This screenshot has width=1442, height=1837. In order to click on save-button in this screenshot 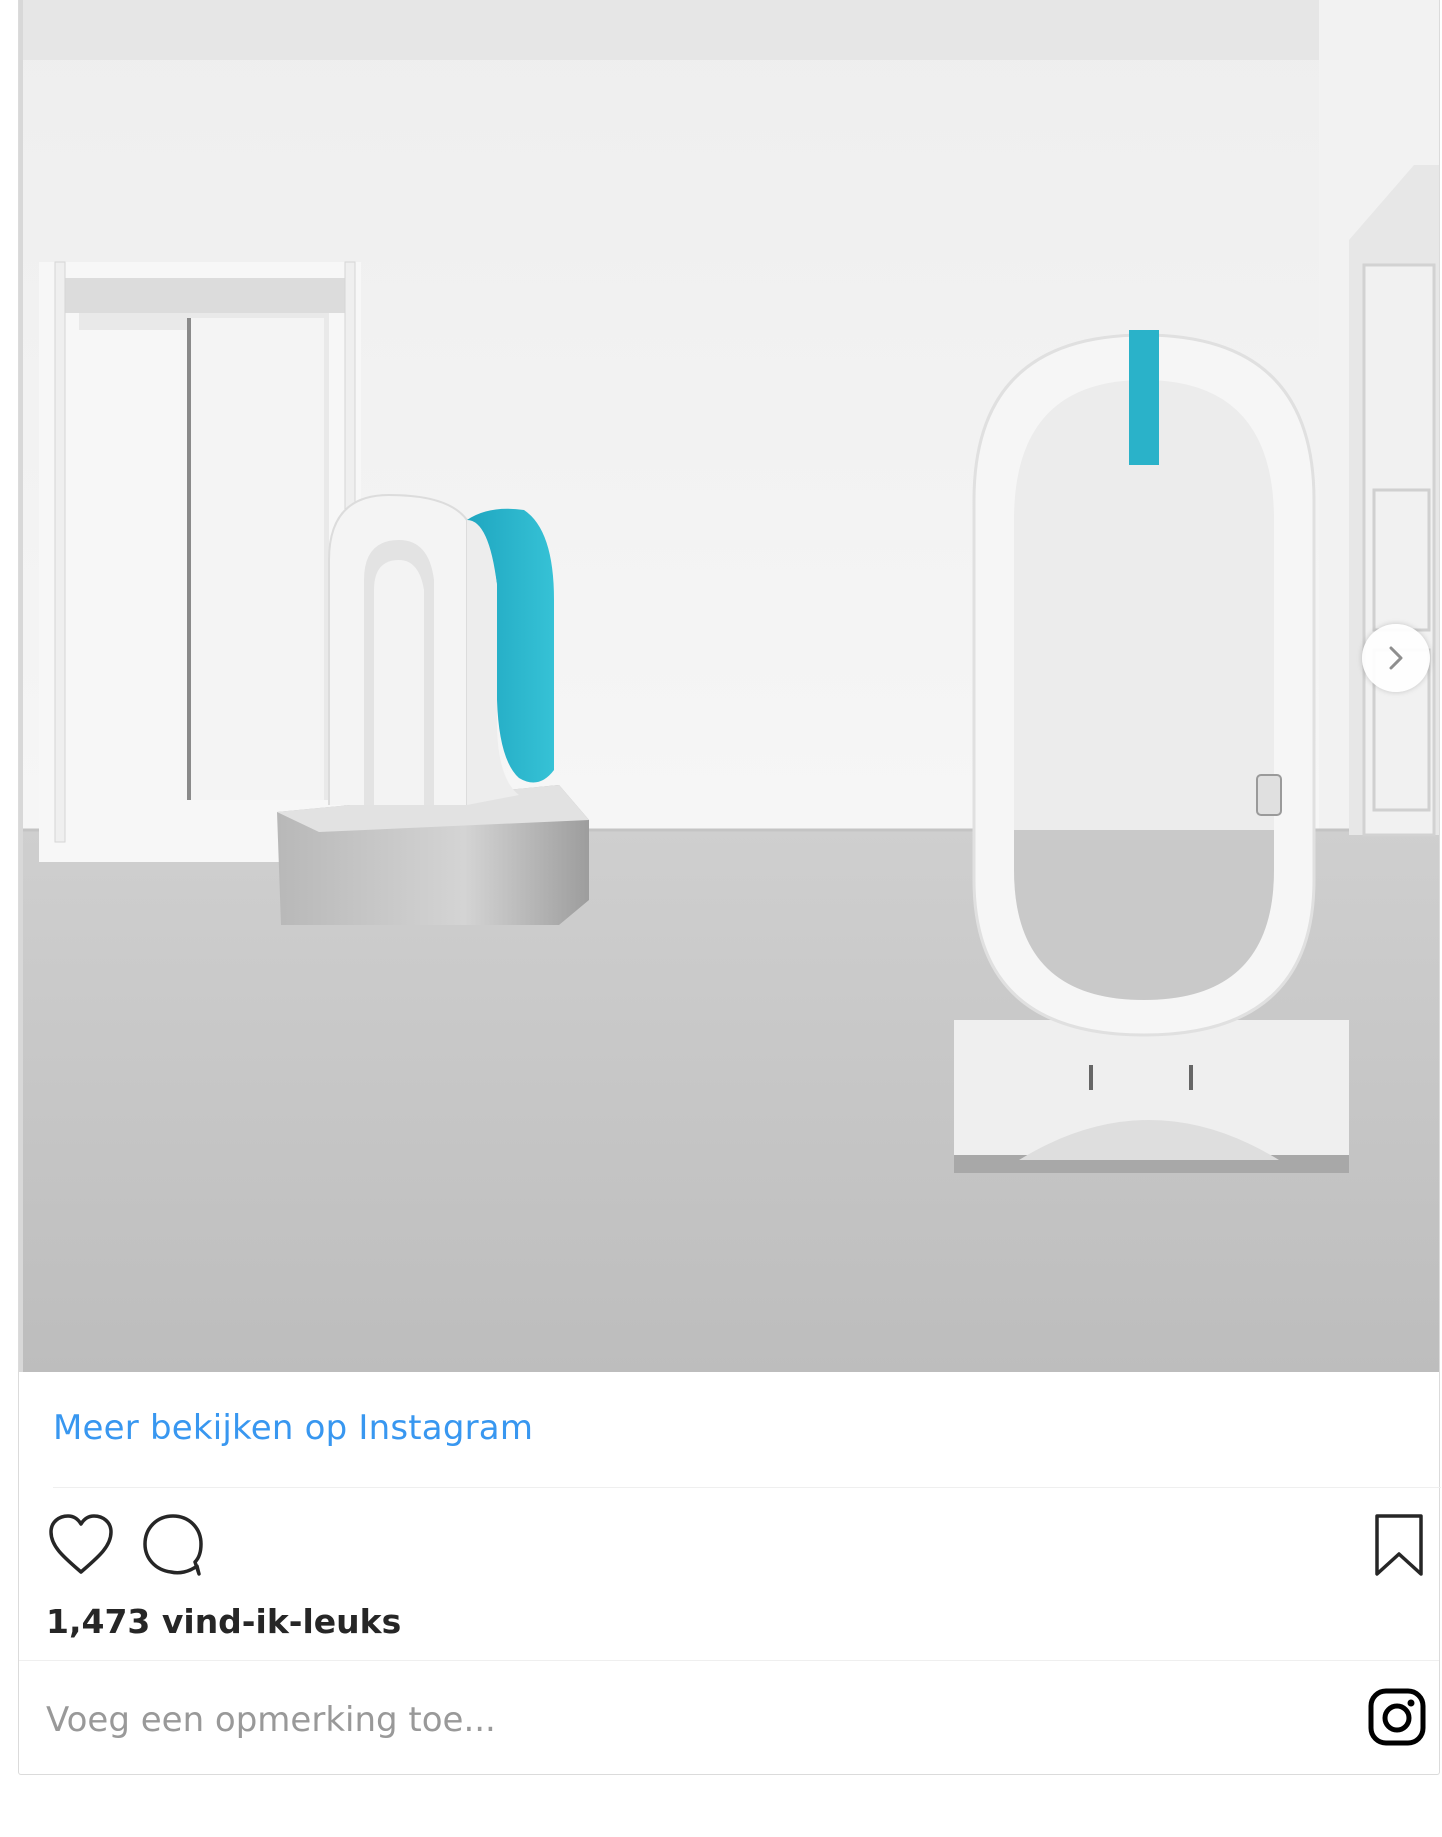, I will do `click(1399, 1545)`.